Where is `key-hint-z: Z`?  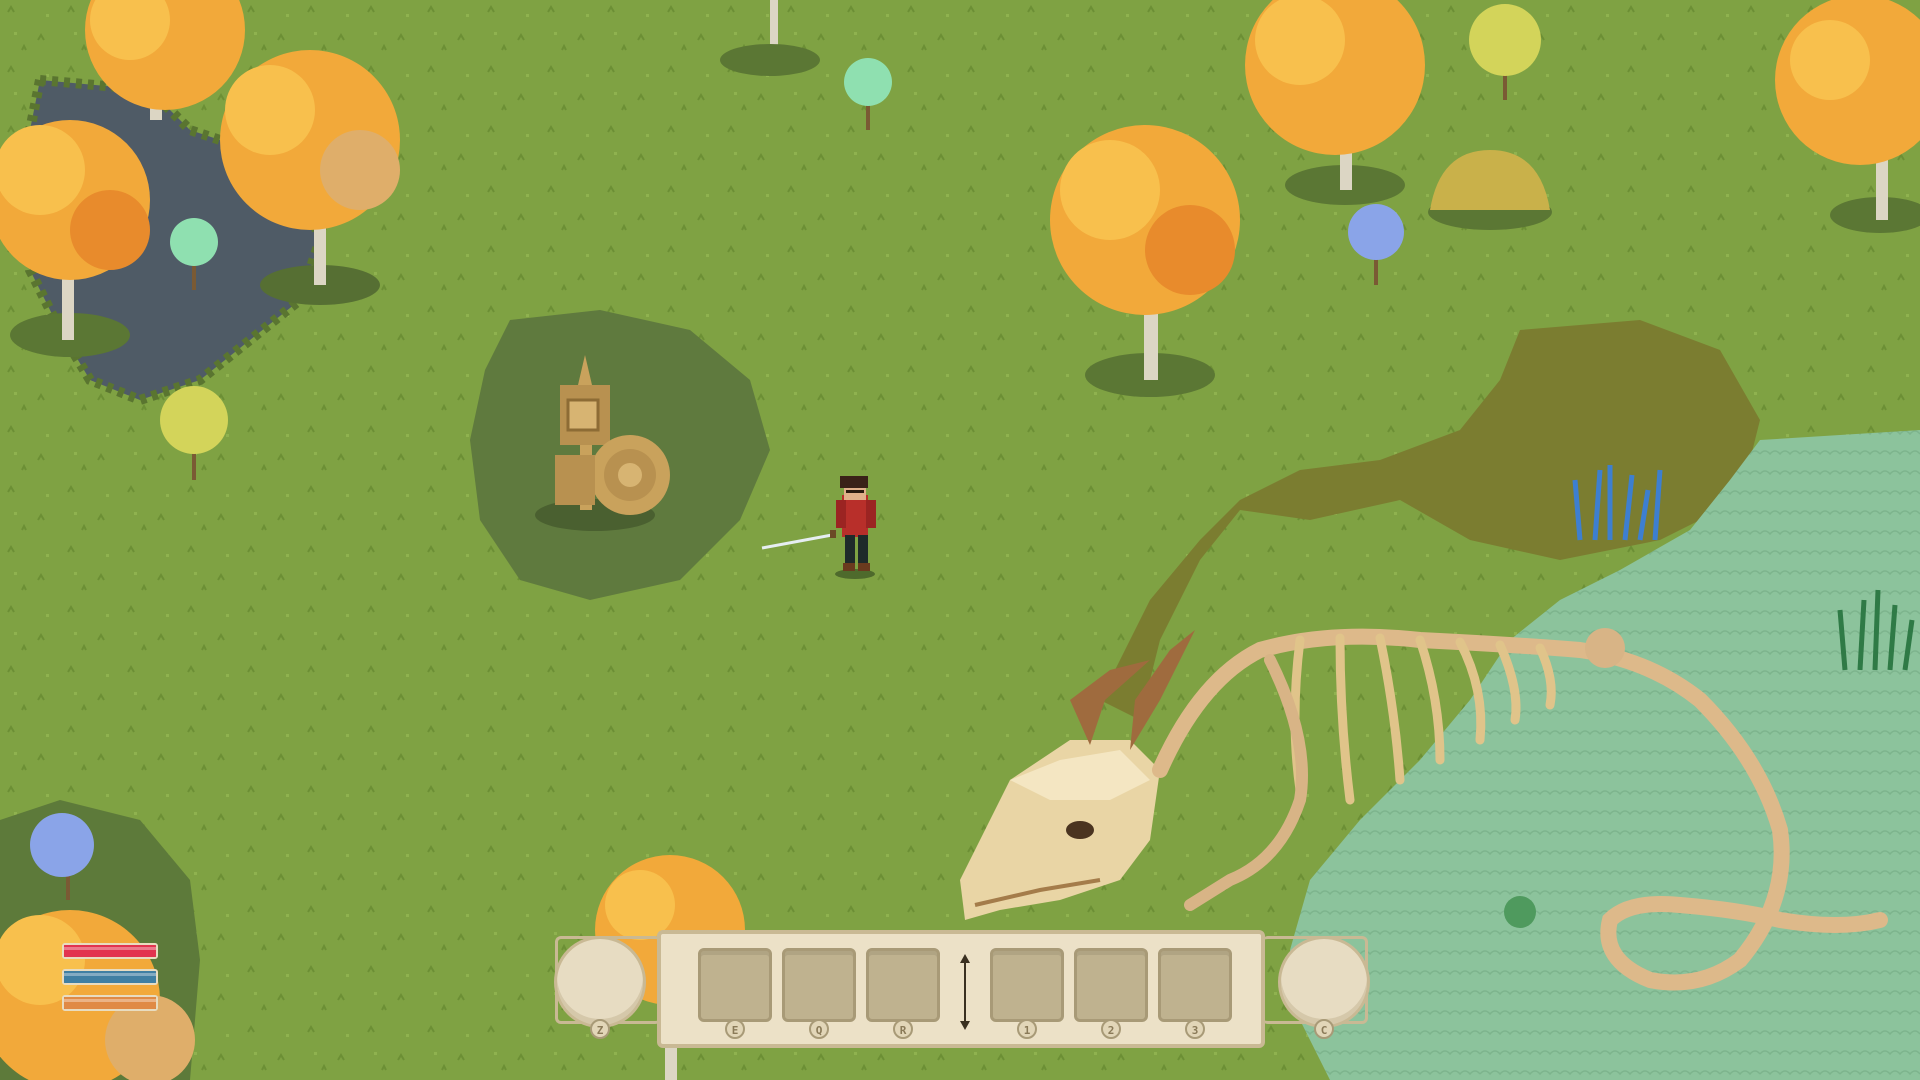 key-hint-z: Z is located at coordinates (600, 1029).